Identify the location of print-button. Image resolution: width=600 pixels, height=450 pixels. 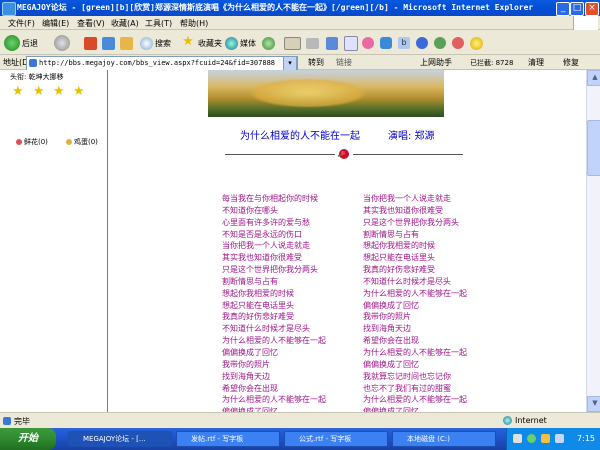
(312, 43).